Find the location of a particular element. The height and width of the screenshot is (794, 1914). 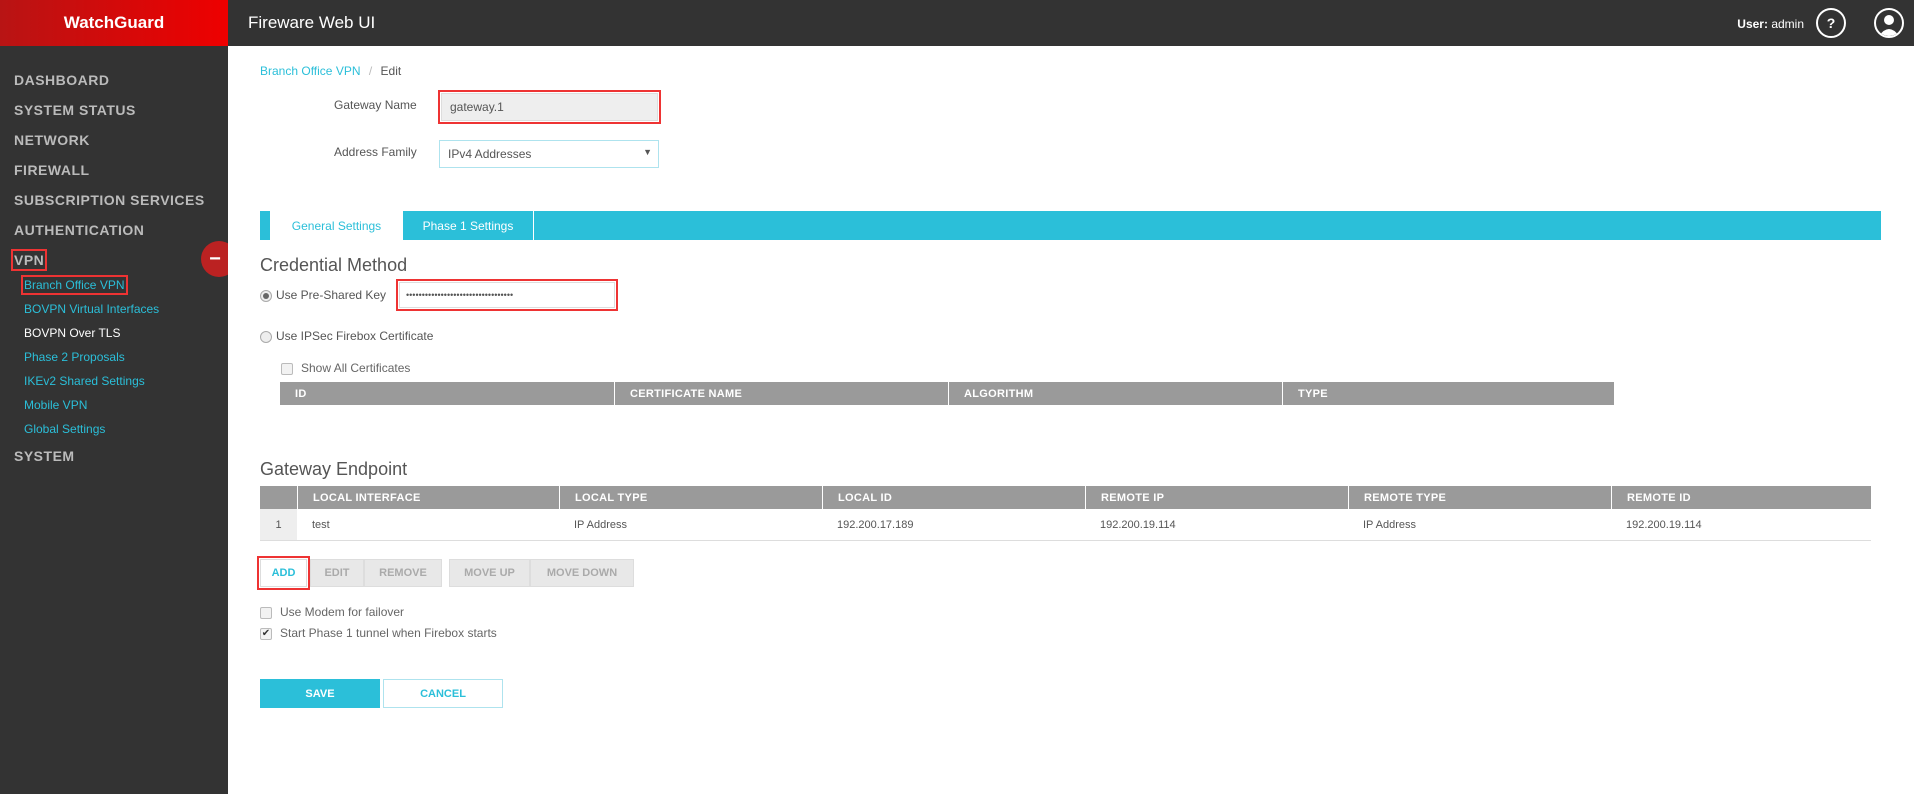

col-remote-type: REMOTE TYPE is located at coordinates (1479, 497).